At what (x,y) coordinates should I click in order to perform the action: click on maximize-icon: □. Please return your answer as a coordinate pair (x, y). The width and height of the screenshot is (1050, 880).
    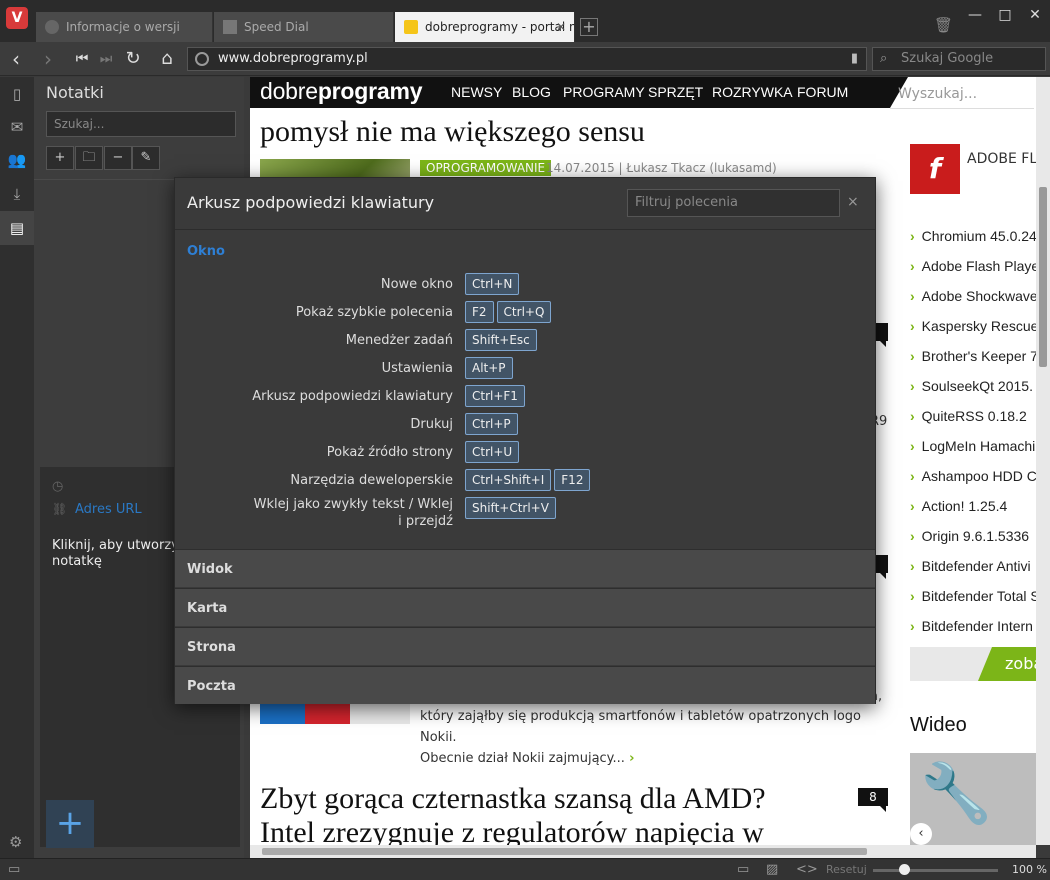
    Looking at the image, I should click on (1005, 15).